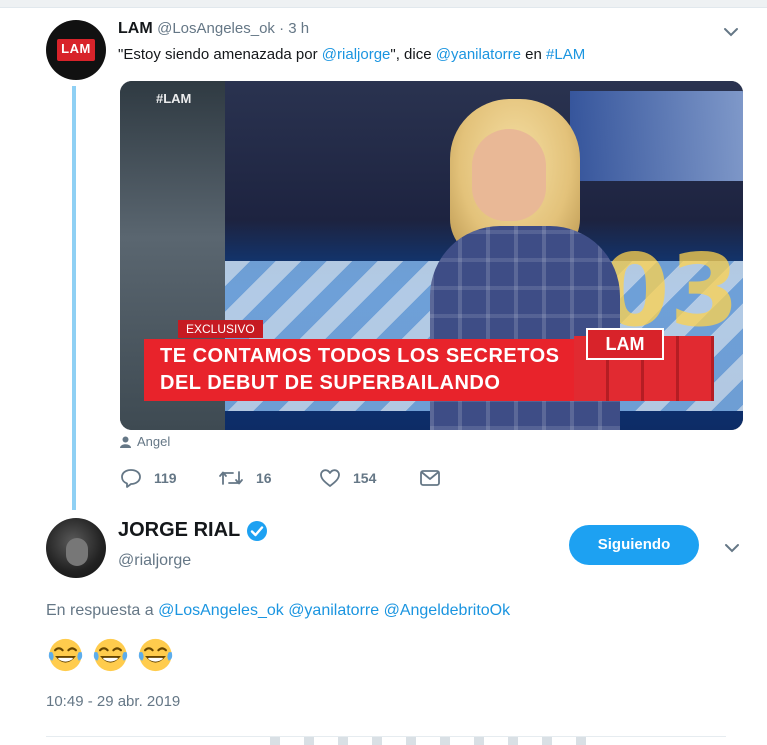  I want to click on retweet-button: 16, so click(245, 478).